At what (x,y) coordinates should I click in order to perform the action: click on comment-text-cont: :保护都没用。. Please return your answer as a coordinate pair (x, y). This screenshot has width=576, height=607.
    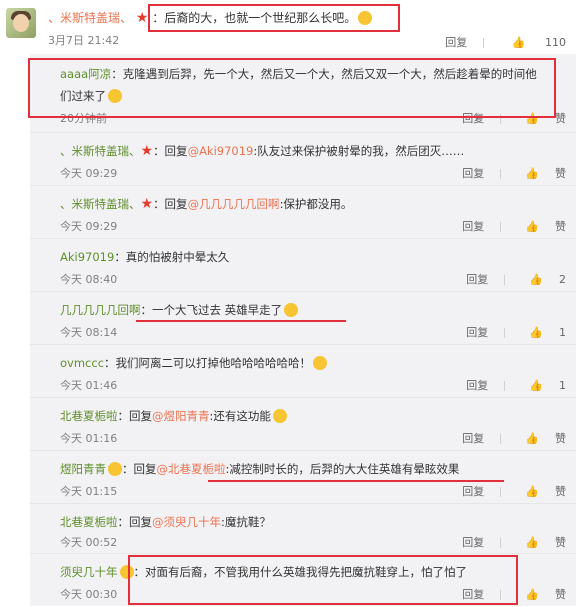
    Looking at the image, I should click on (316, 204).